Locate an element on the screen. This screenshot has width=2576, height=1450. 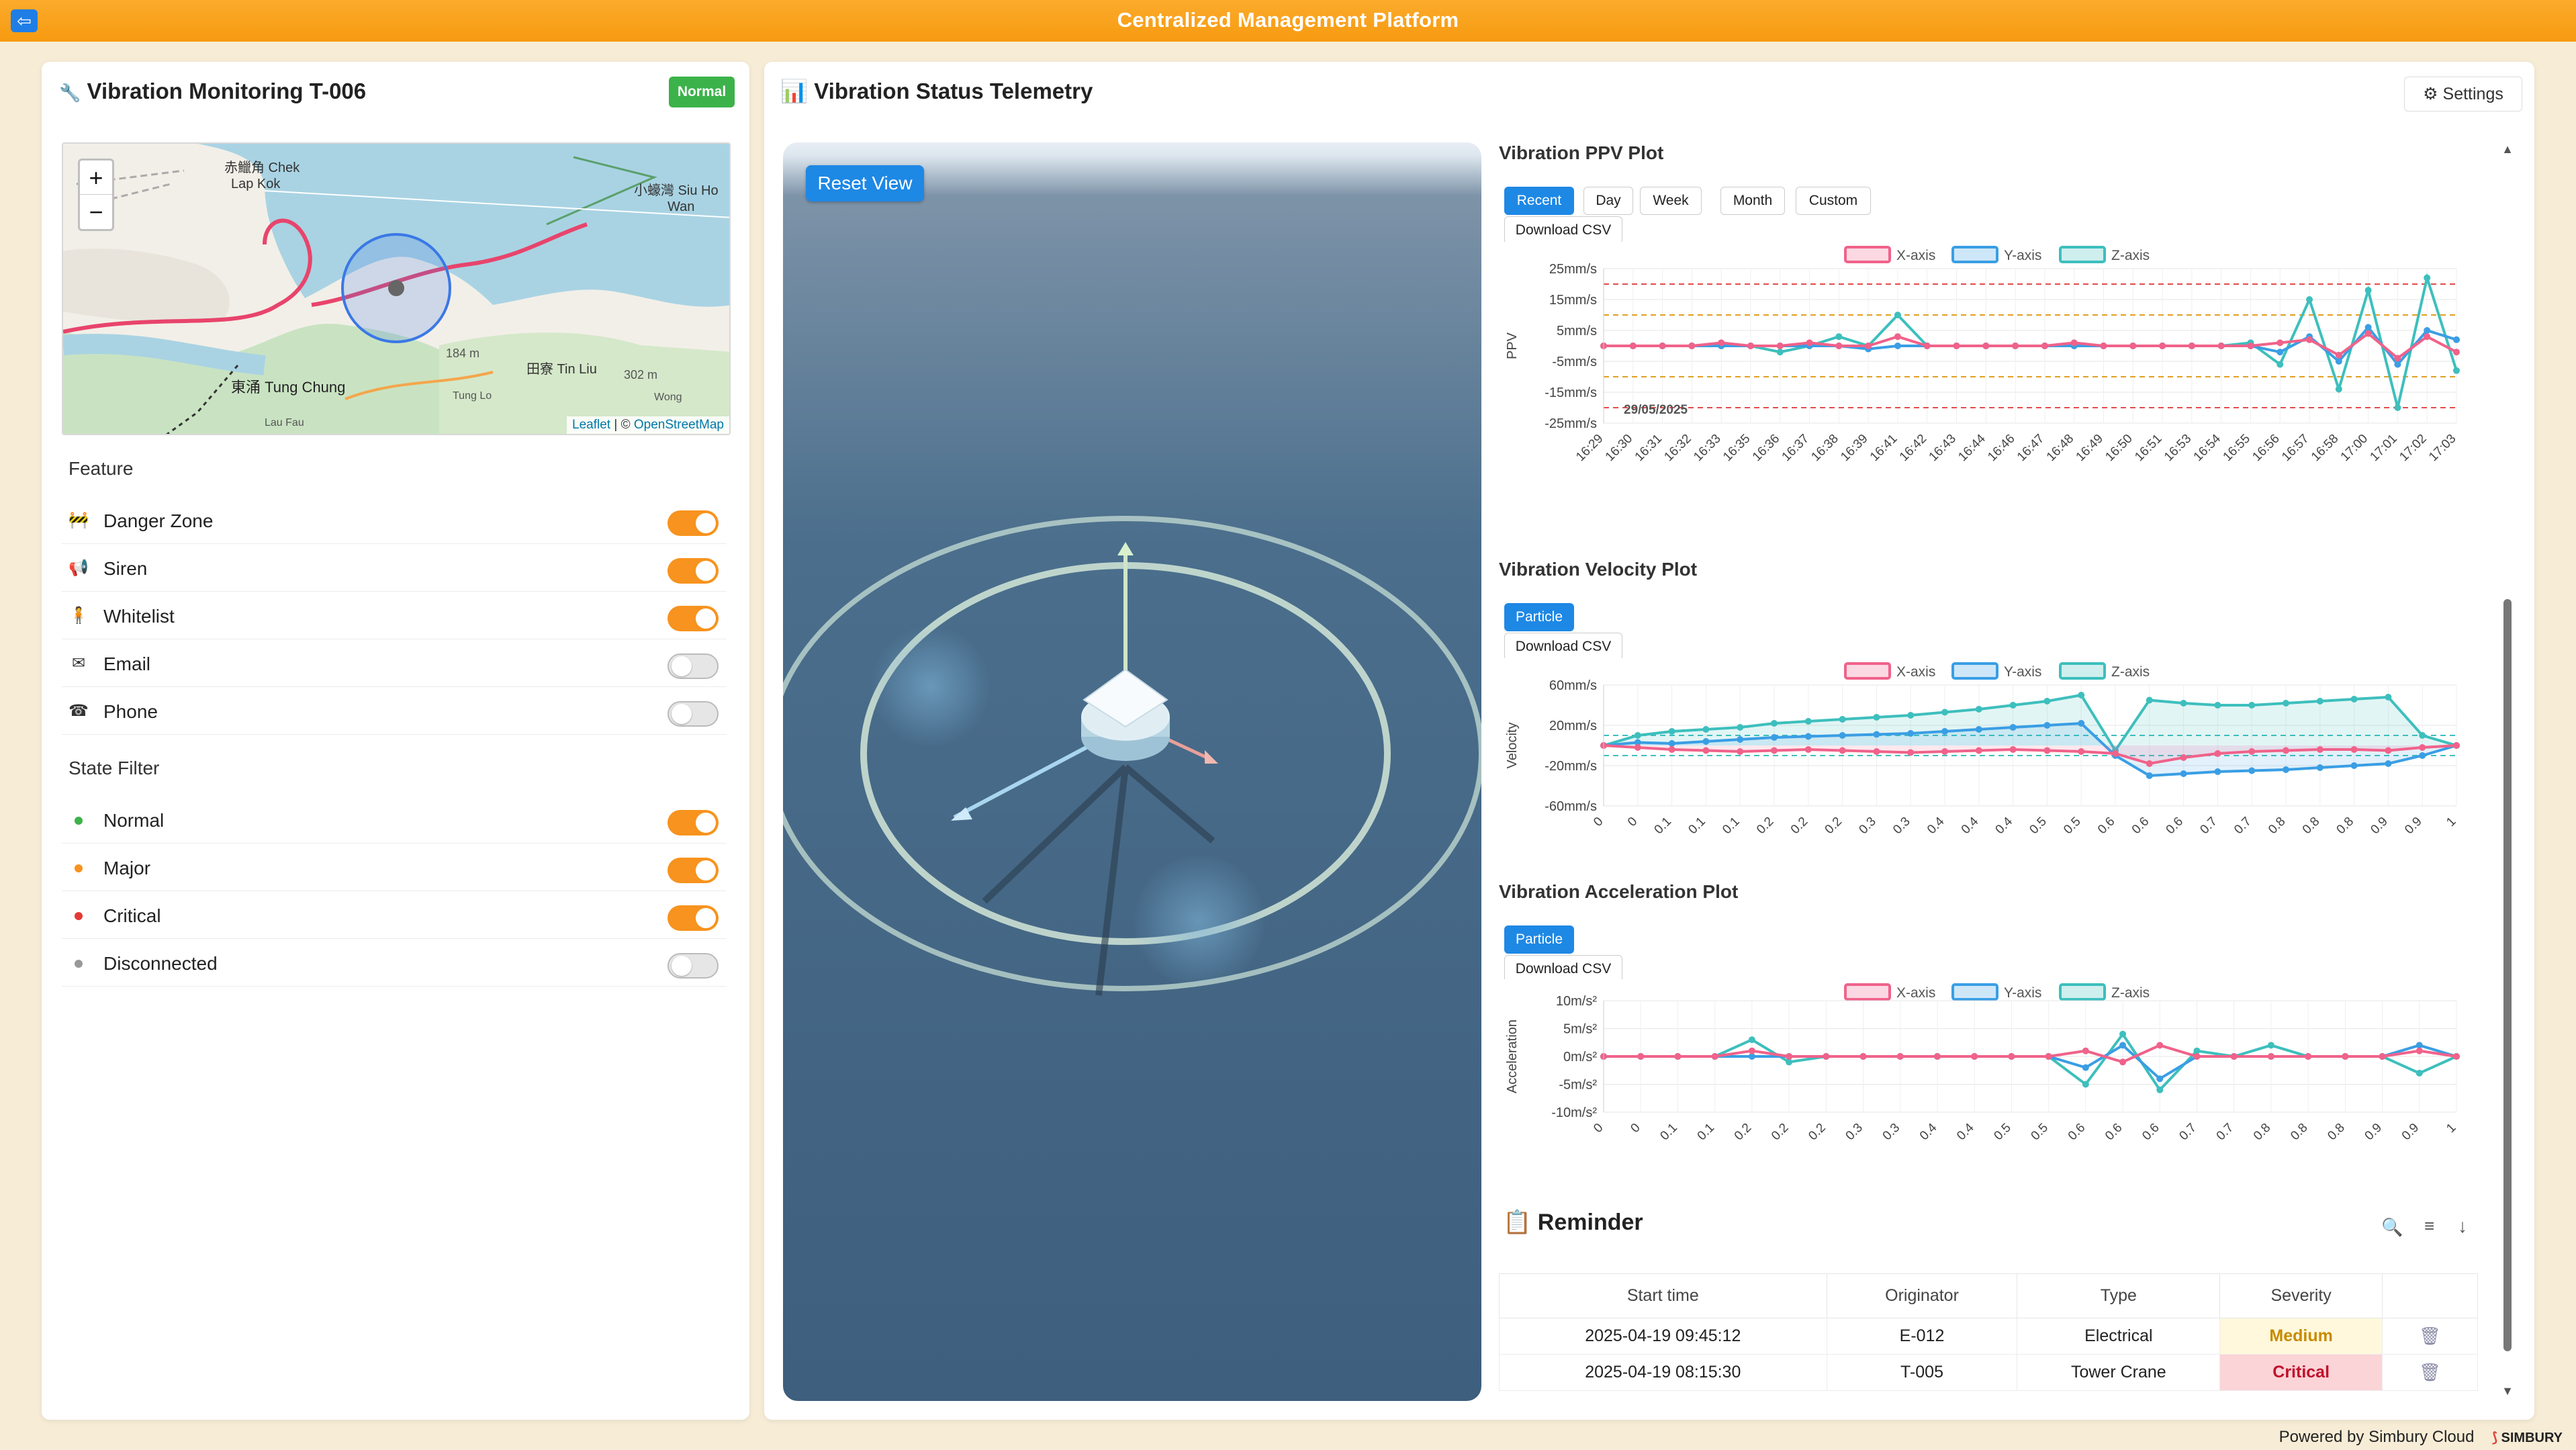
col-severity: Severity is located at coordinates (2301, 1295).